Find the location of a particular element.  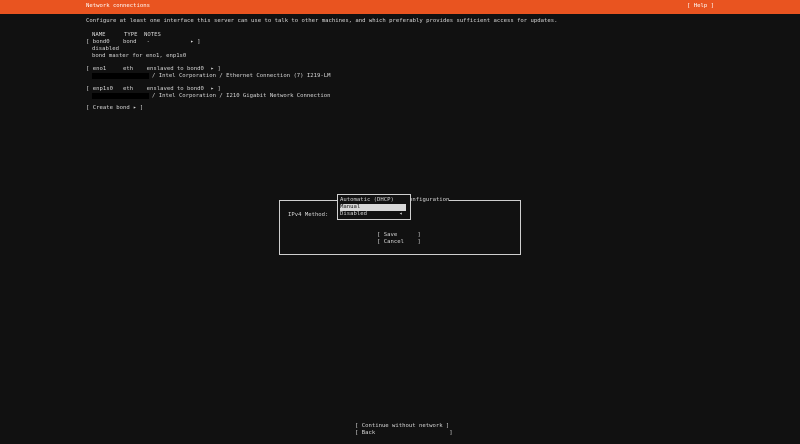

interface-row-bond0: [ bond0 bond - ▸ ] is located at coordinates (143, 42).